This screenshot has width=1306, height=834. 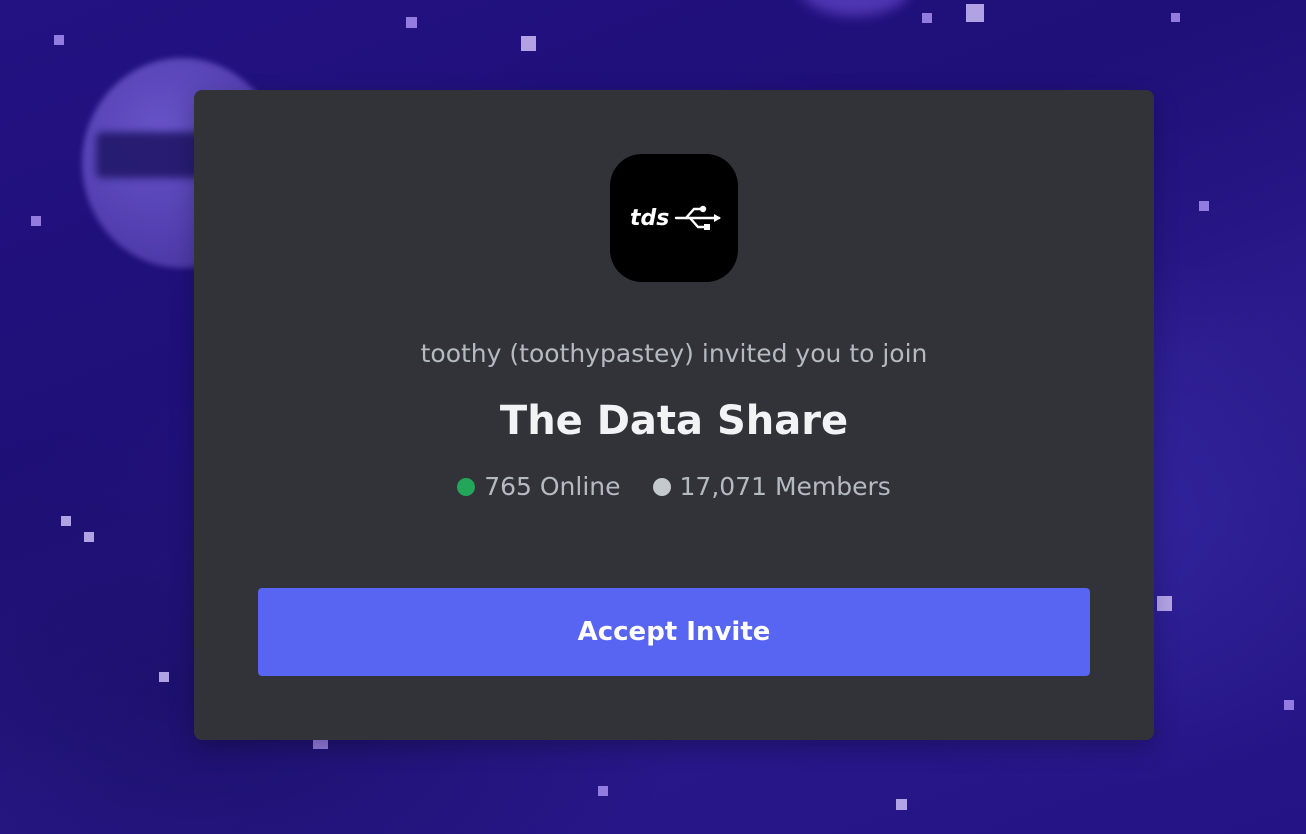 What do you see at coordinates (785, 486) in the screenshot?
I see `member-count-label: 17,071 Members` at bounding box center [785, 486].